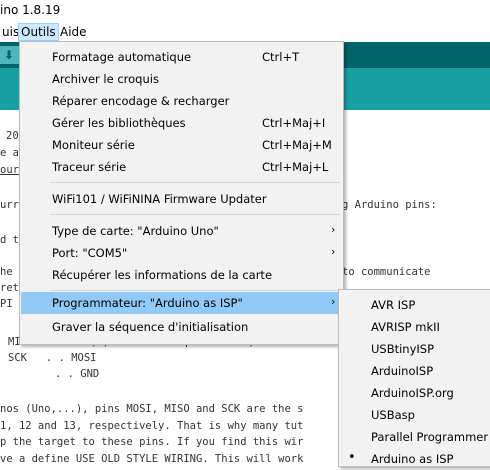 This screenshot has height=470, width=490. What do you see at coordinates (12, 136) in the screenshot?
I see `code-line: 20` at bounding box center [12, 136].